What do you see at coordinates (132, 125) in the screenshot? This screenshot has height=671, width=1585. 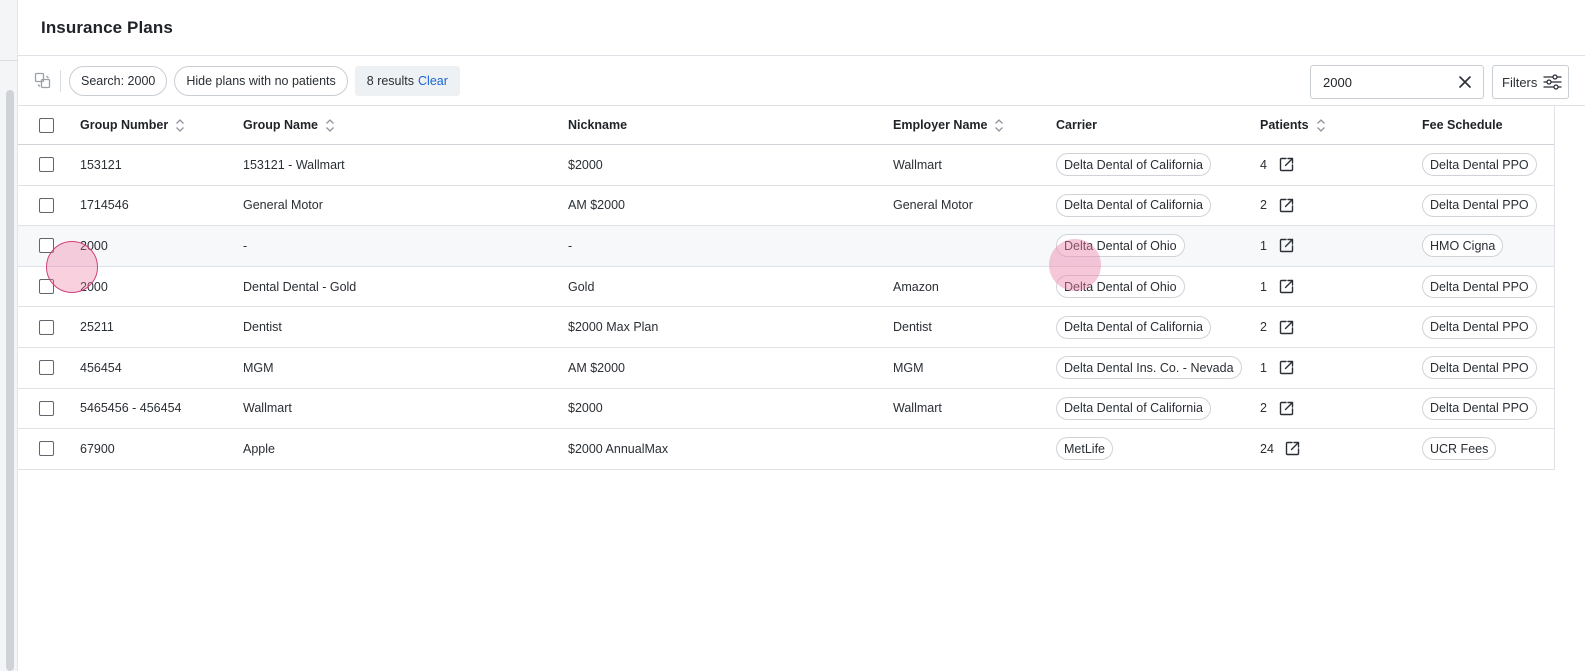 I see `col-group-number: Group Number` at bounding box center [132, 125].